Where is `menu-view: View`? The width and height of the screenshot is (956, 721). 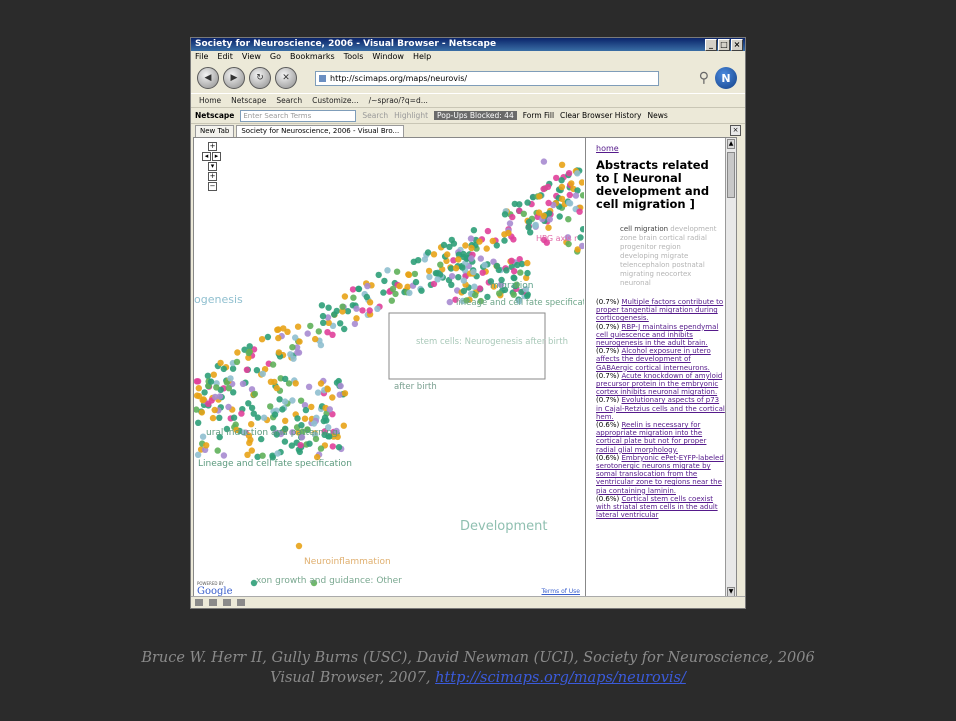
menu-view: View is located at coordinates (251, 57).